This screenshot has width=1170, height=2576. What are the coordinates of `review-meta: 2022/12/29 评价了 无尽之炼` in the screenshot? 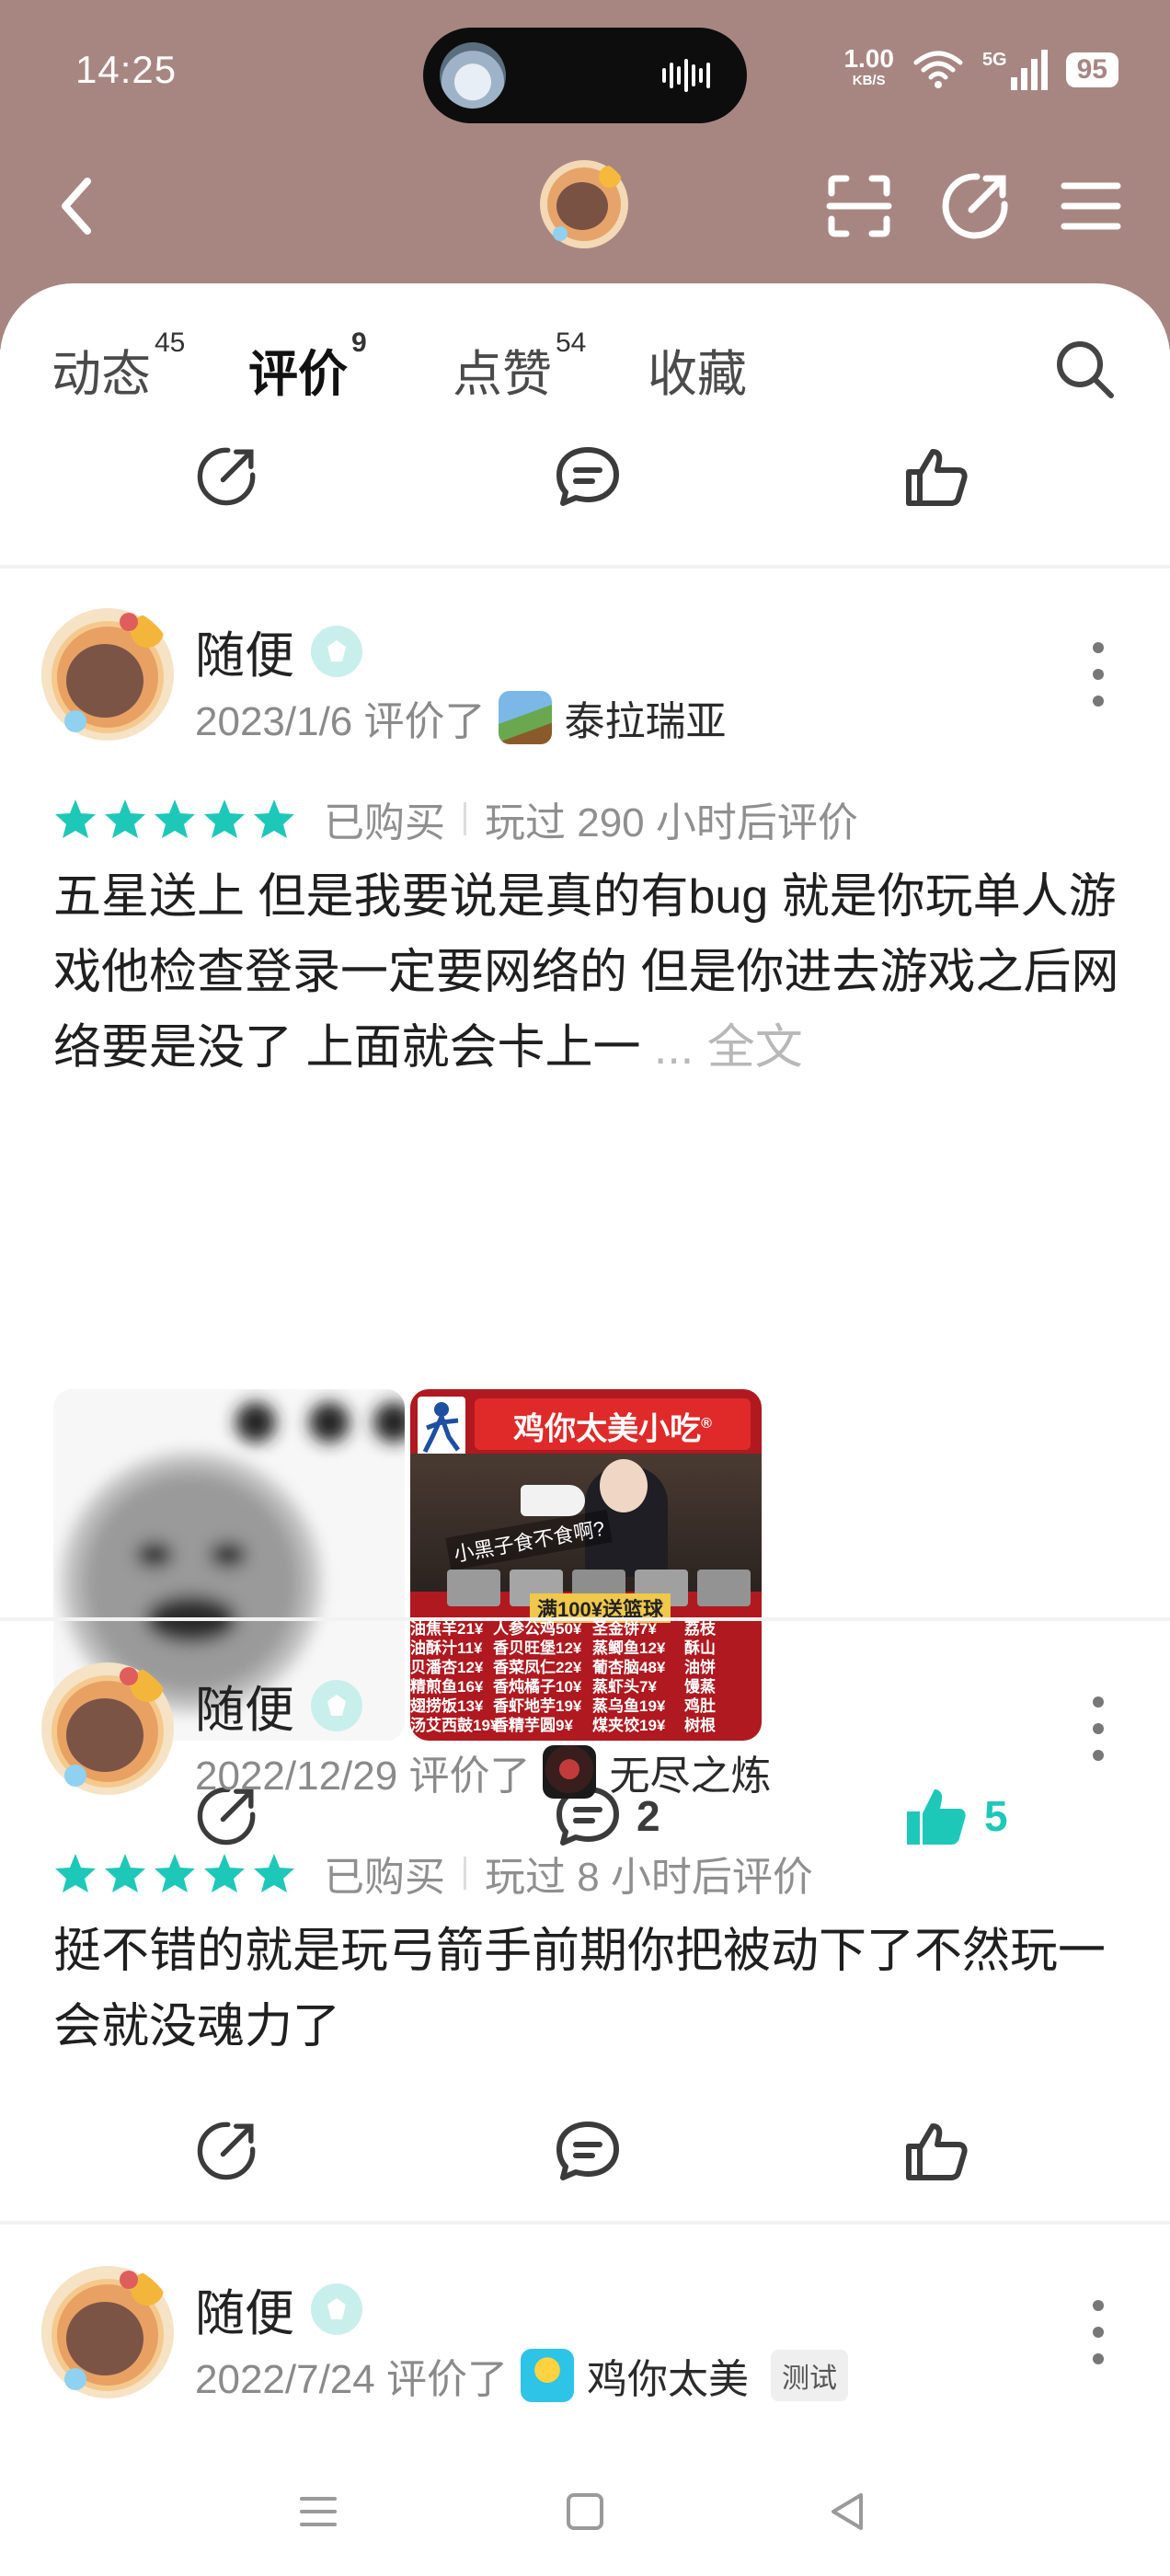 It's located at (483, 1771).